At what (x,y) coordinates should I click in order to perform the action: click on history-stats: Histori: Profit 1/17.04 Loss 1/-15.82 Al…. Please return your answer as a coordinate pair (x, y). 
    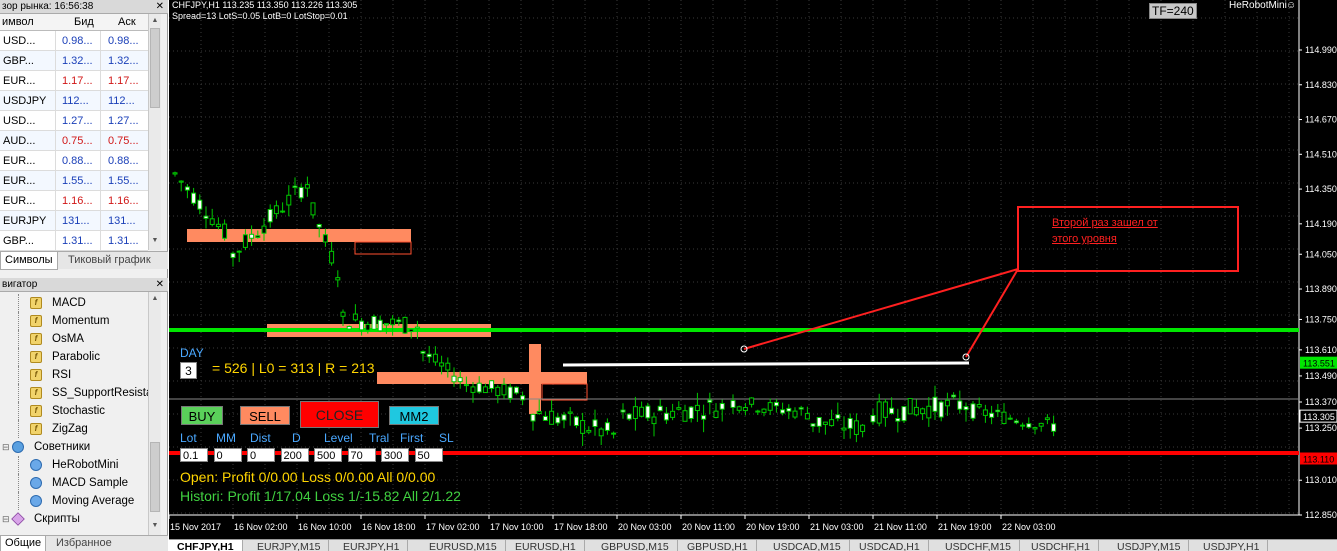
    Looking at the image, I should click on (320, 496).